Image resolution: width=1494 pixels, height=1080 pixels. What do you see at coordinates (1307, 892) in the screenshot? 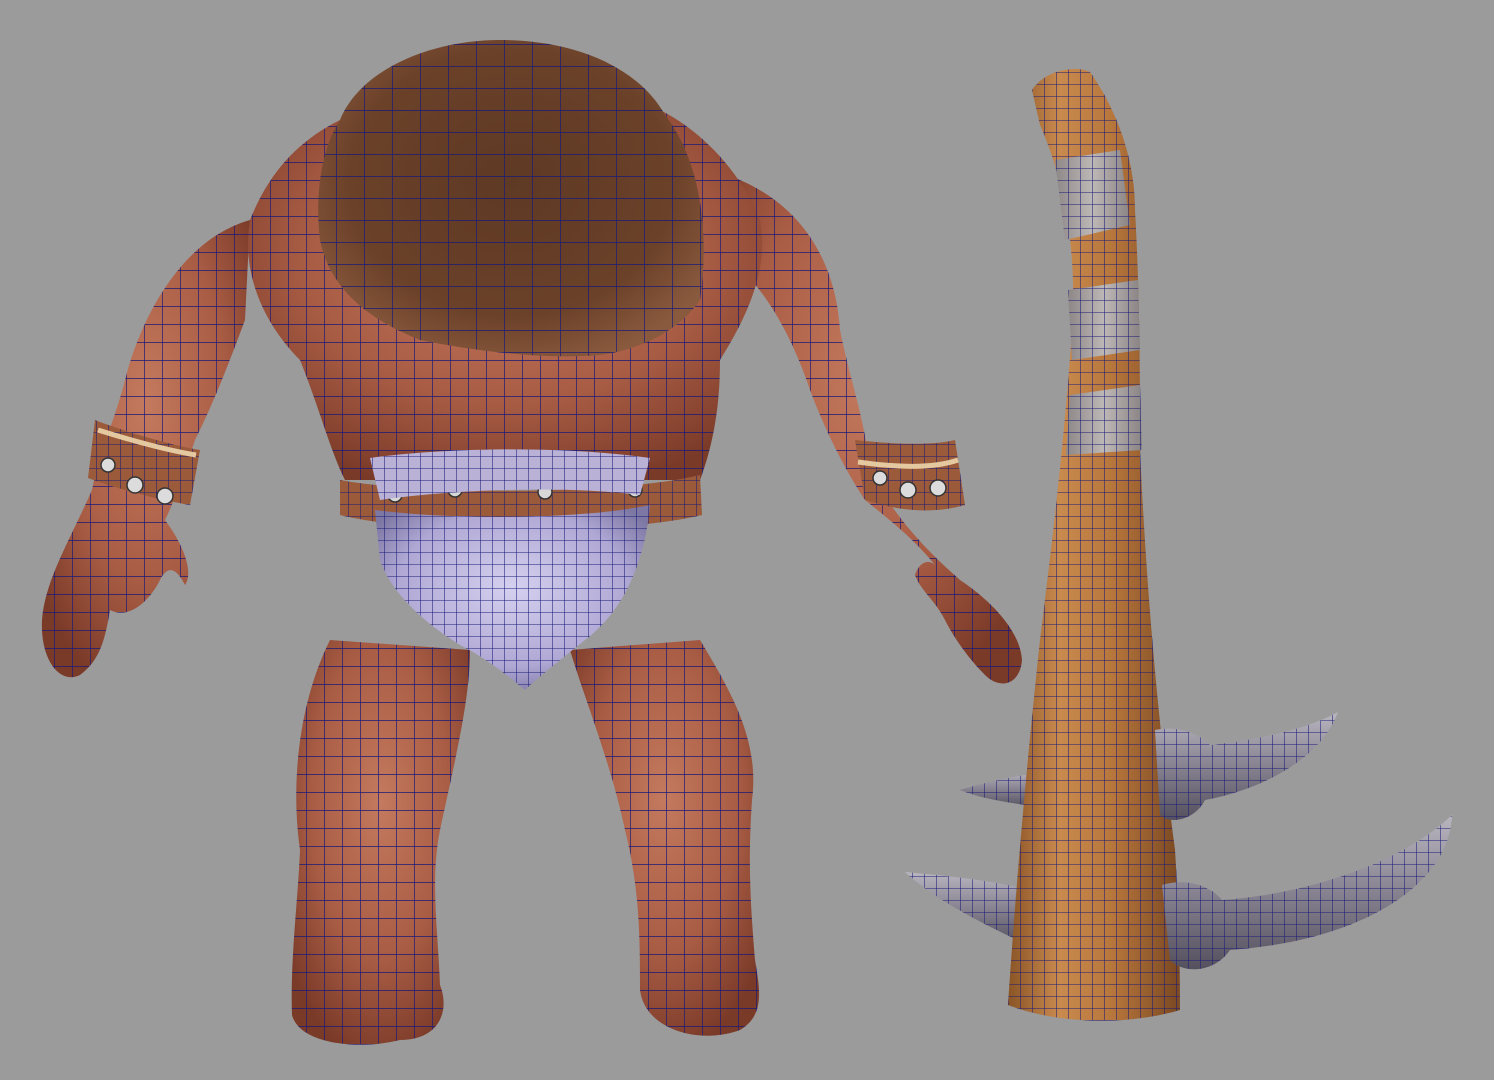
I see `club-spike-right-lower` at bounding box center [1307, 892].